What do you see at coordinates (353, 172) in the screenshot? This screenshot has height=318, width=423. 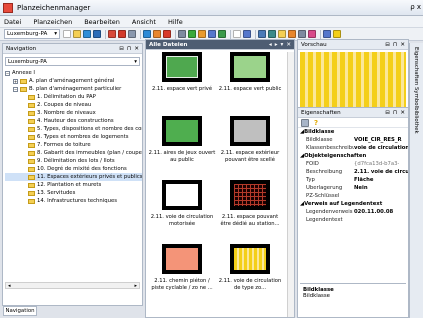 I see `property-row: Beschreibung 2.11. voie de circula` at bounding box center [353, 172].